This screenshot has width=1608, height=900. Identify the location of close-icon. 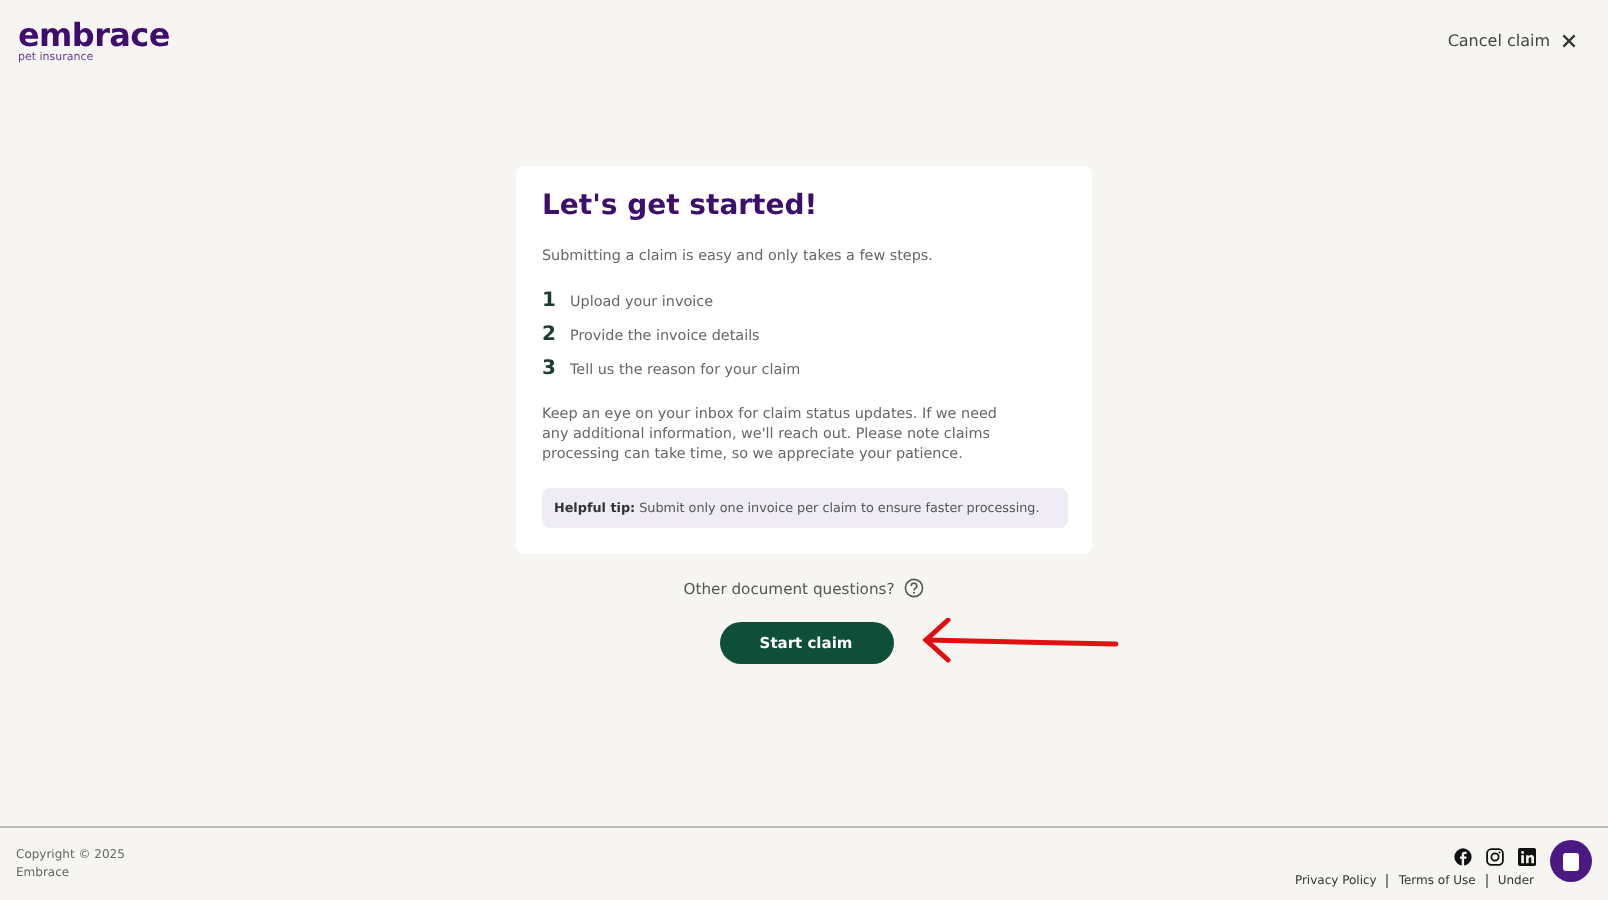
(1569, 41).